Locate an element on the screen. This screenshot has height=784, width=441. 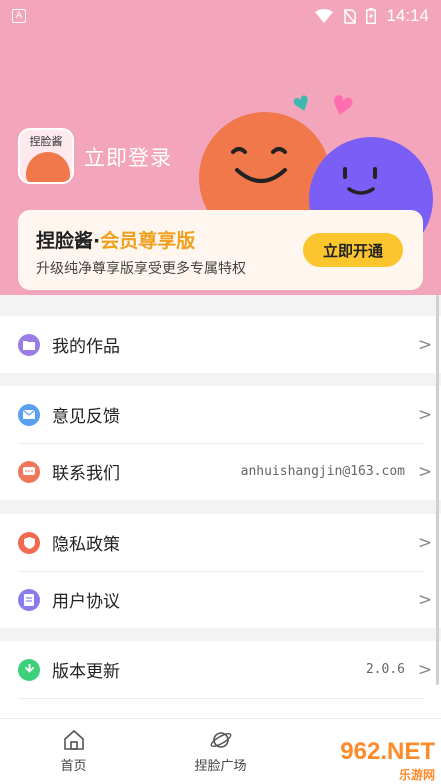
menu-item-label: 我的作品 is located at coordinates (86, 347).